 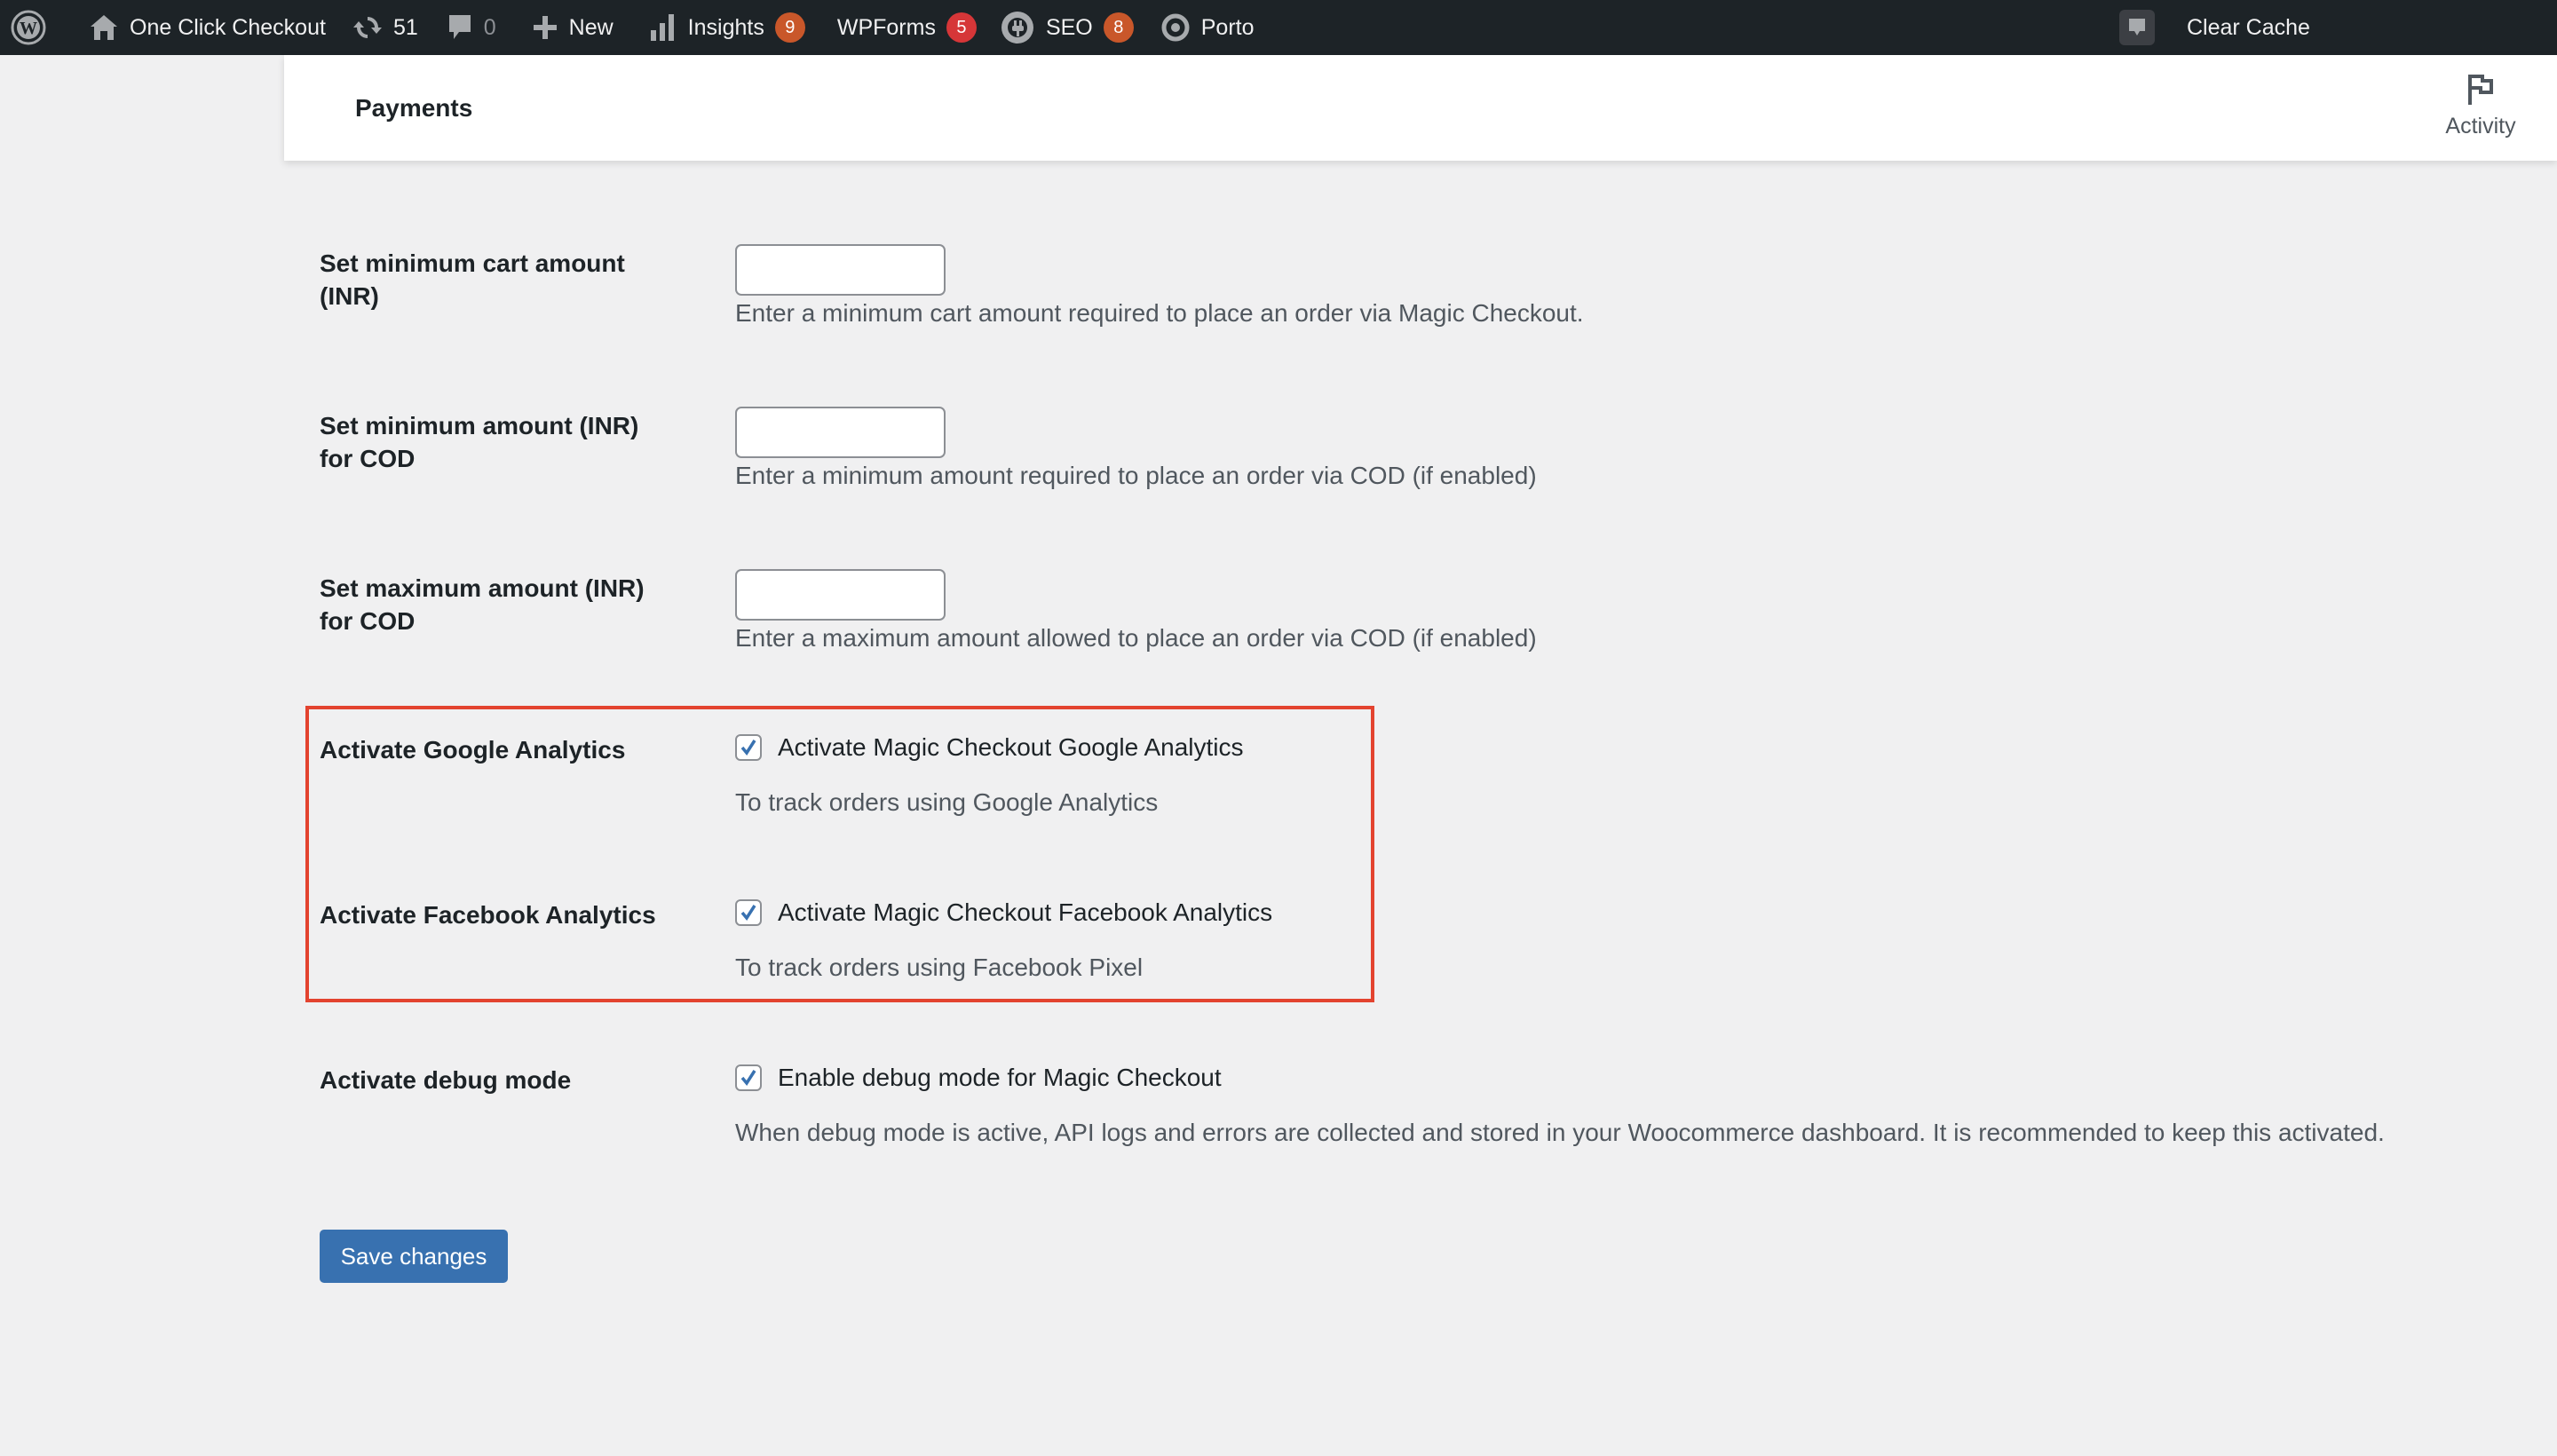 I want to click on site-name-link: One Click Checkout, so click(x=196, y=27).